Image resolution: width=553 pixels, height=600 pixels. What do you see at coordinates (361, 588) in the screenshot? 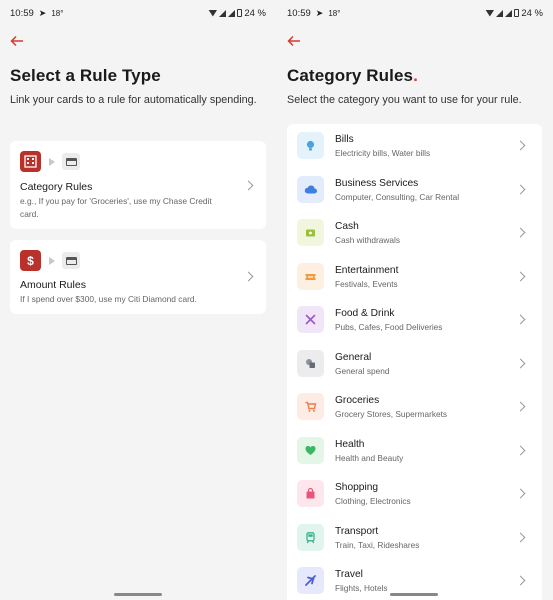
I see `category-desc: Flights, Hotels` at bounding box center [361, 588].